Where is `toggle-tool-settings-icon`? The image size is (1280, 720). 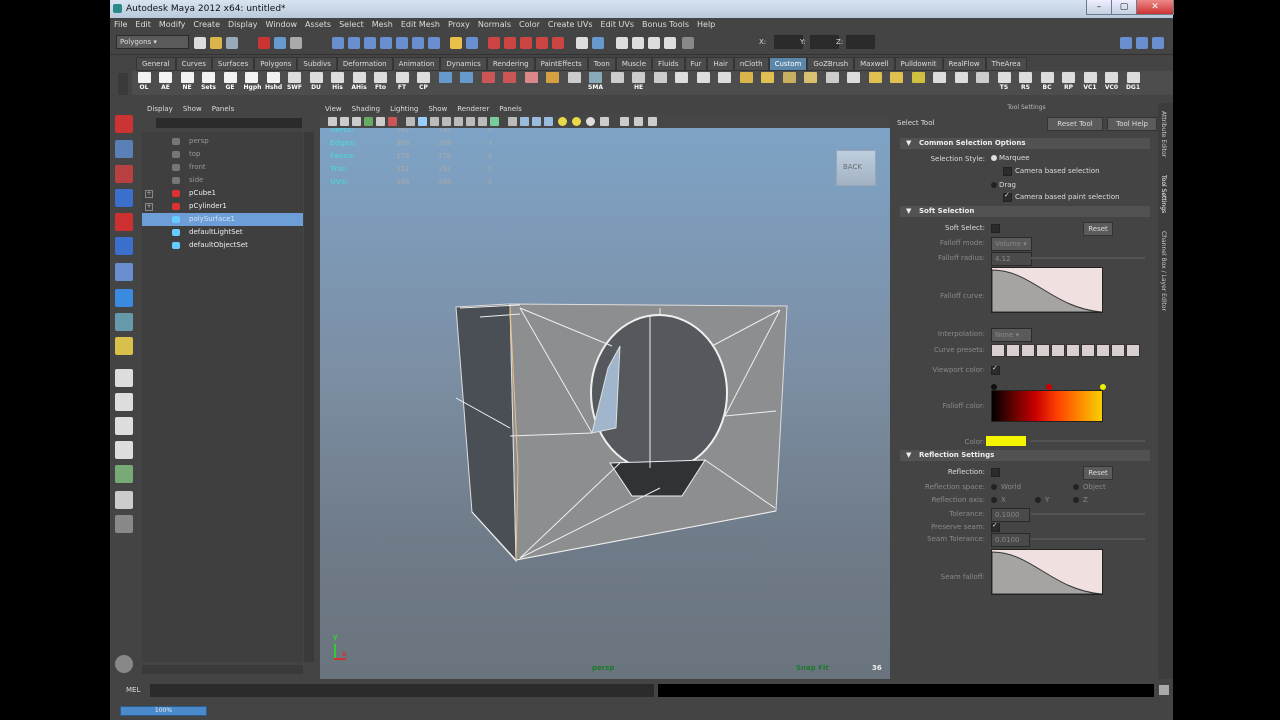 toggle-tool-settings-icon is located at coordinates (1142, 43).